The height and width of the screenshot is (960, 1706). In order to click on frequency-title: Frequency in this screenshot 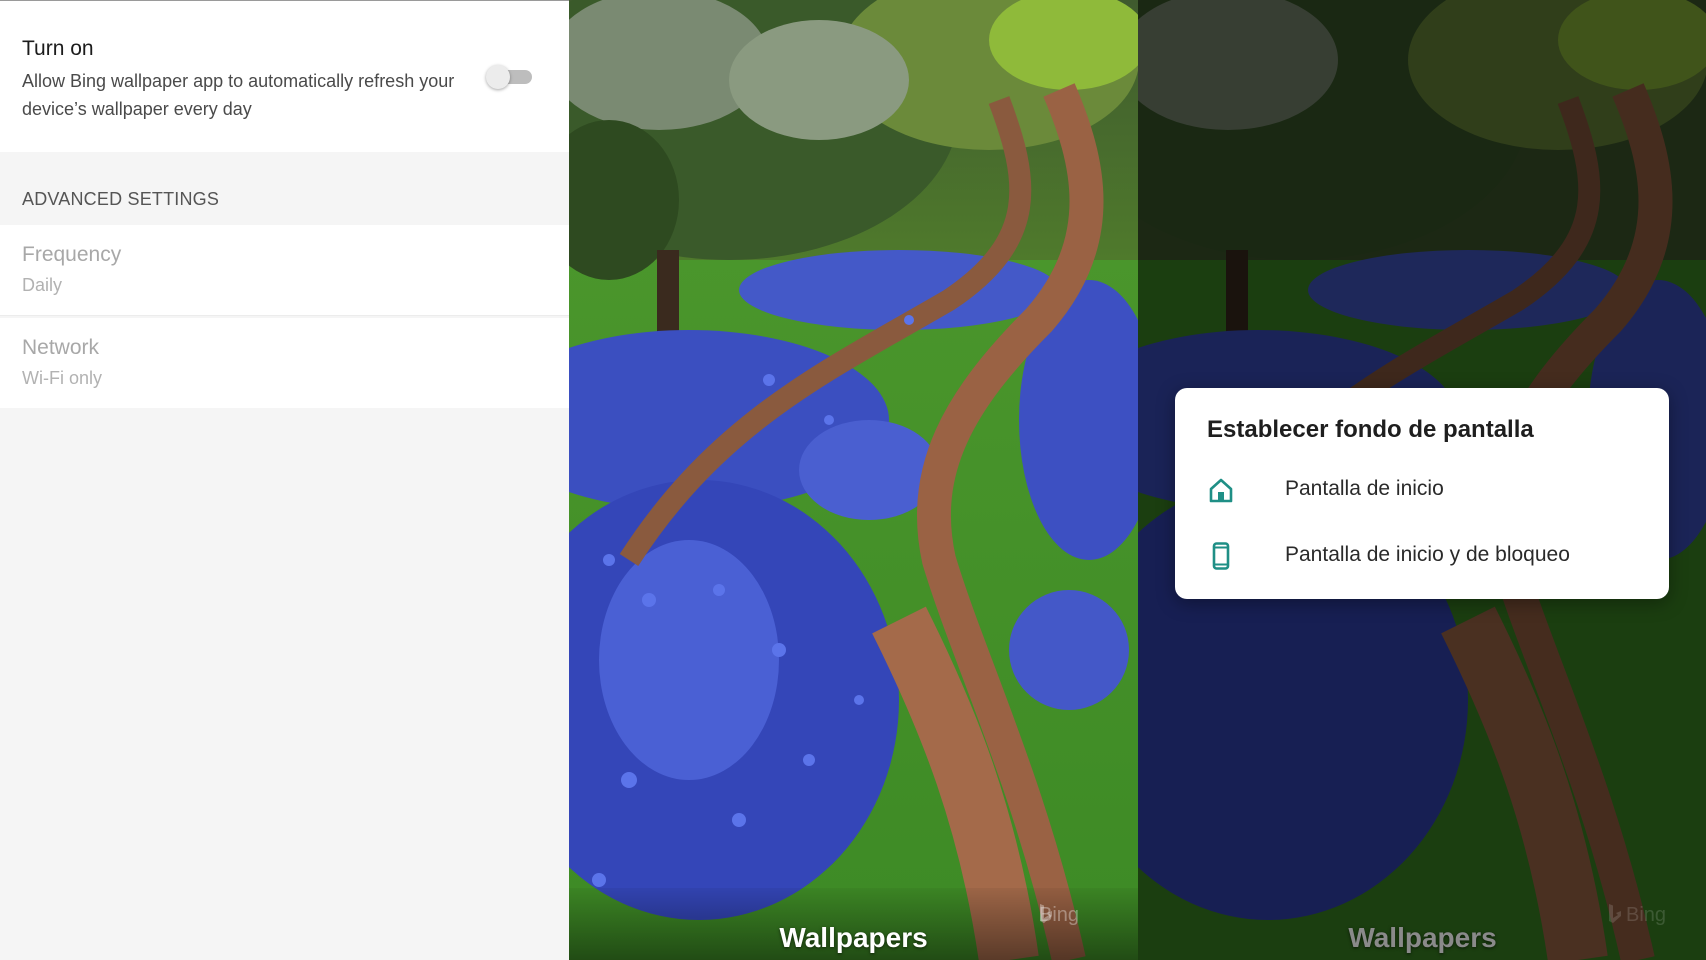, I will do `click(72, 254)`.